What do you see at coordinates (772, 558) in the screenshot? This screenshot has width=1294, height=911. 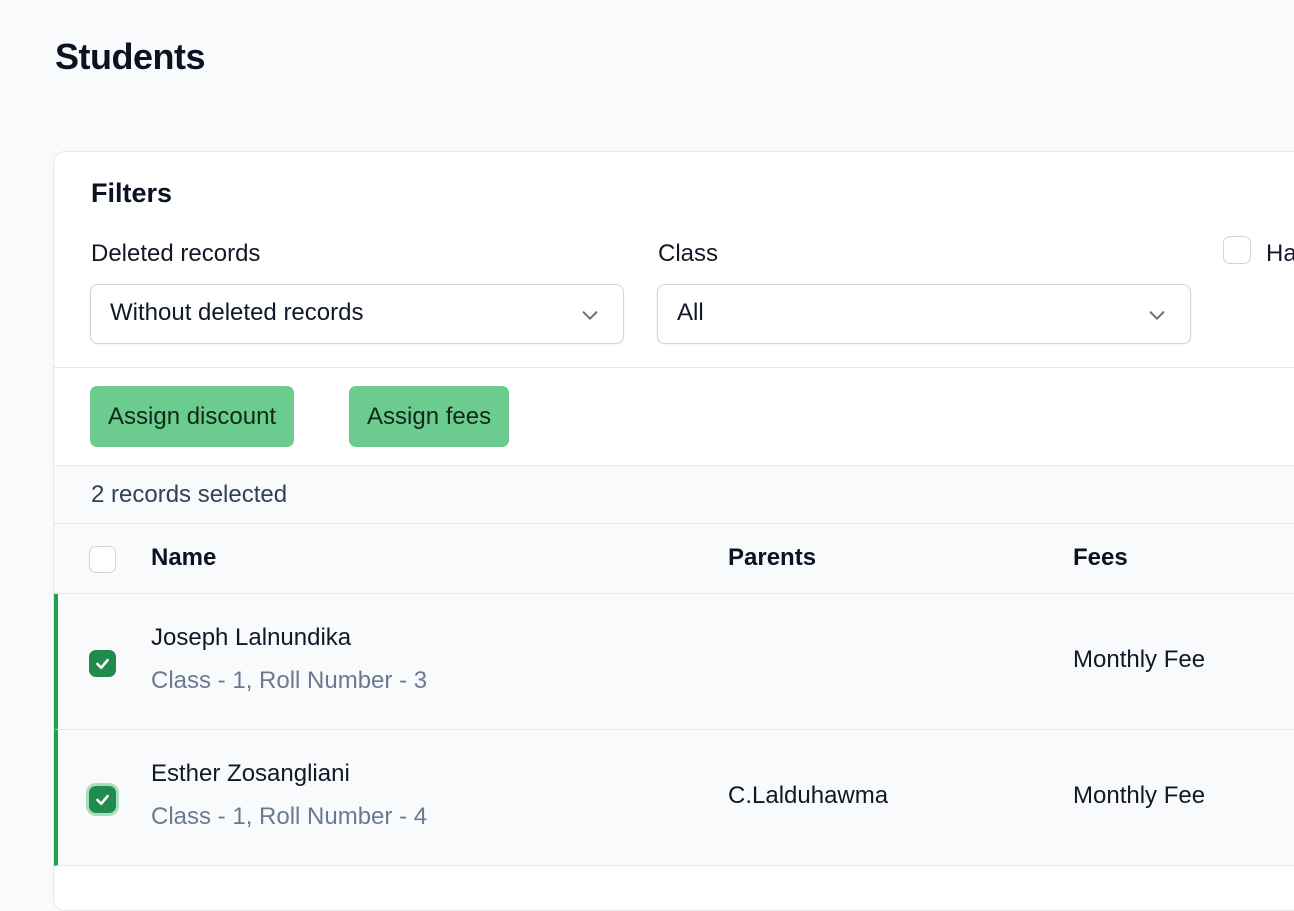 I see `column-header-parents: Parents` at bounding box center [772, 558].